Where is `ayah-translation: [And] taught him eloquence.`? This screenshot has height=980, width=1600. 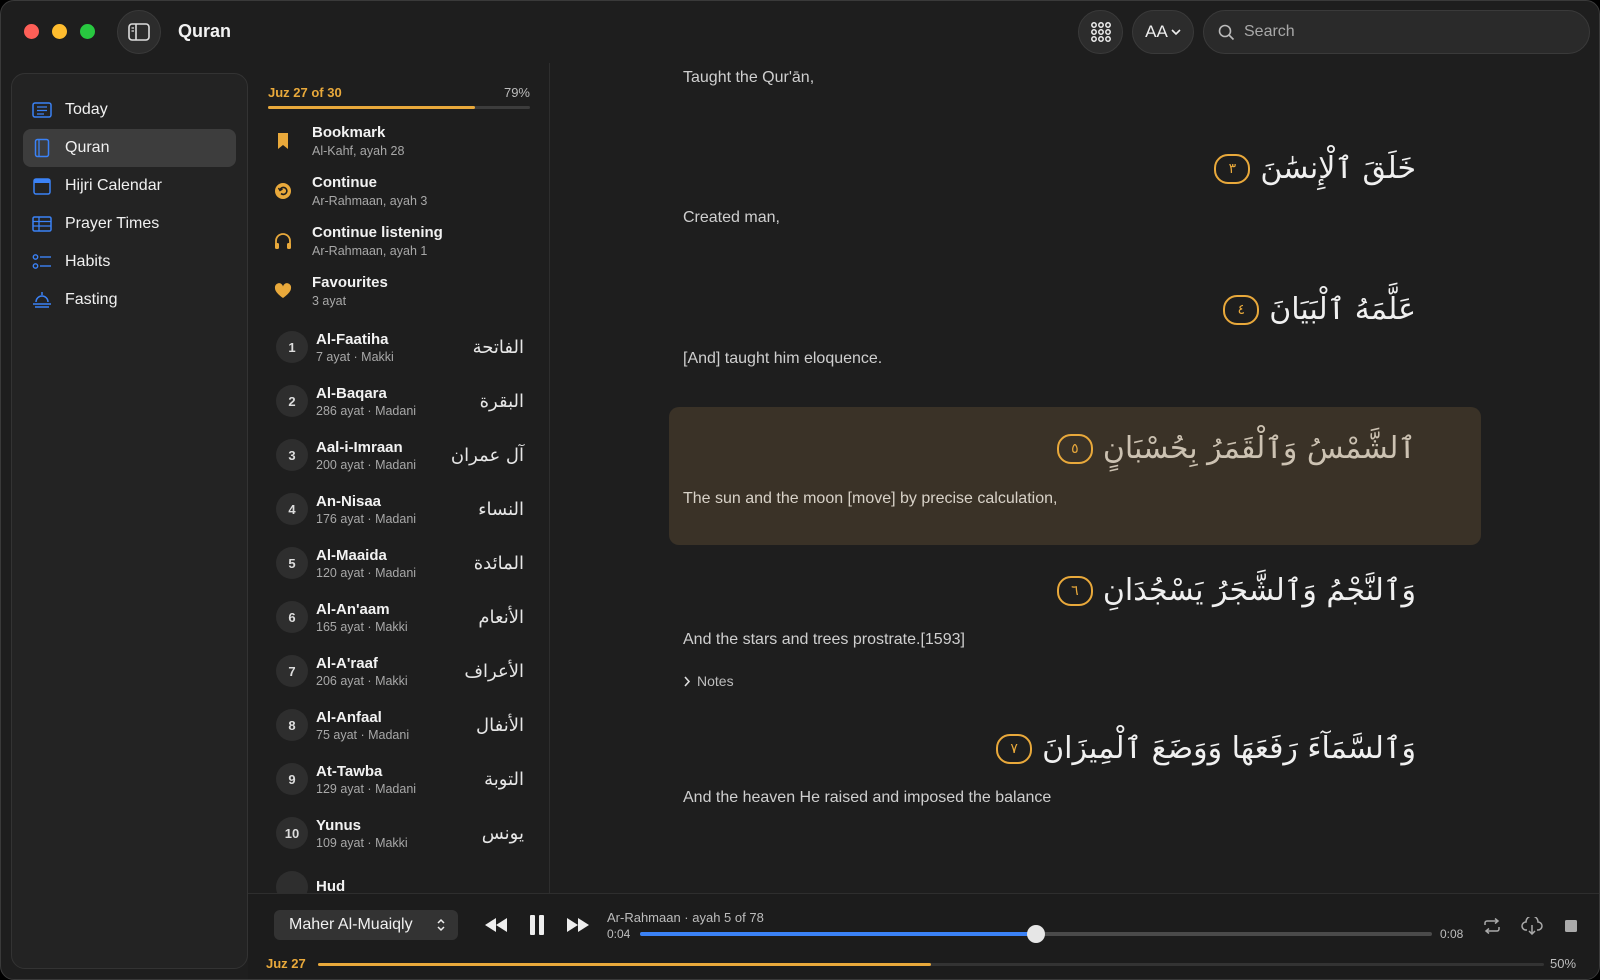 ayah-translation: [And] taught him eloquence. is located at coordinates (783, 358).